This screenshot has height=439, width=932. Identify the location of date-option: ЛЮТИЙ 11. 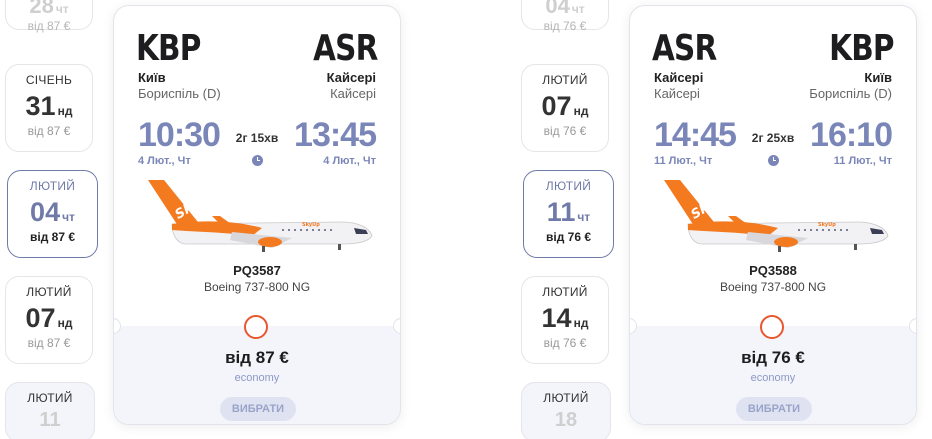
(50, 410).